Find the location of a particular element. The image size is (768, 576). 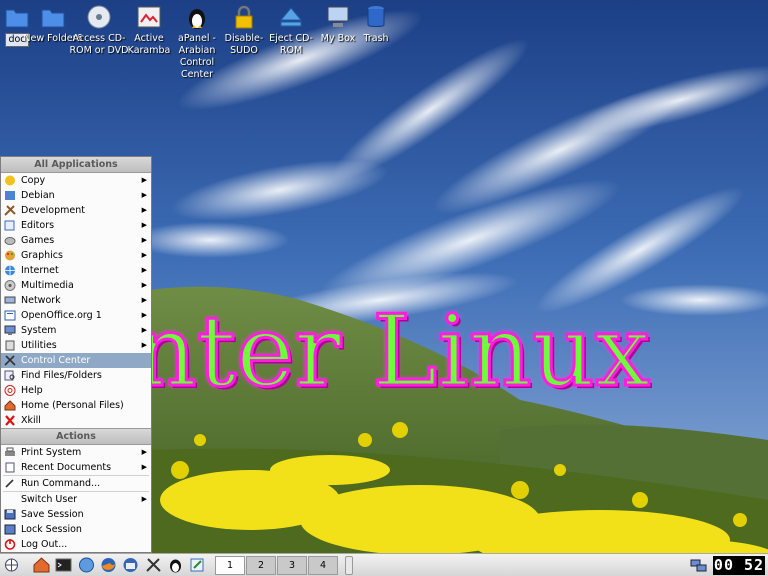

menu-item-debian: Debian ▶ is located at coordinates (76, 195).